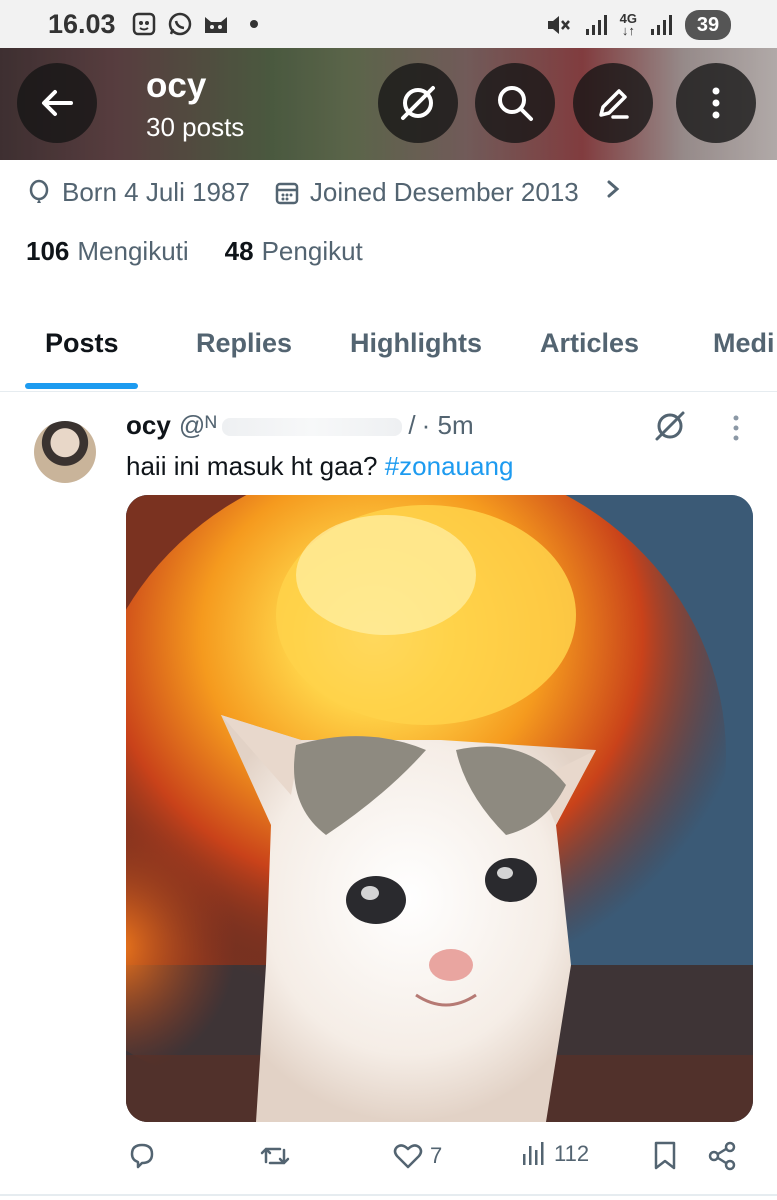 This screenshot has width=777, height=1200. I want to click on edit-button, so click(613, 103).